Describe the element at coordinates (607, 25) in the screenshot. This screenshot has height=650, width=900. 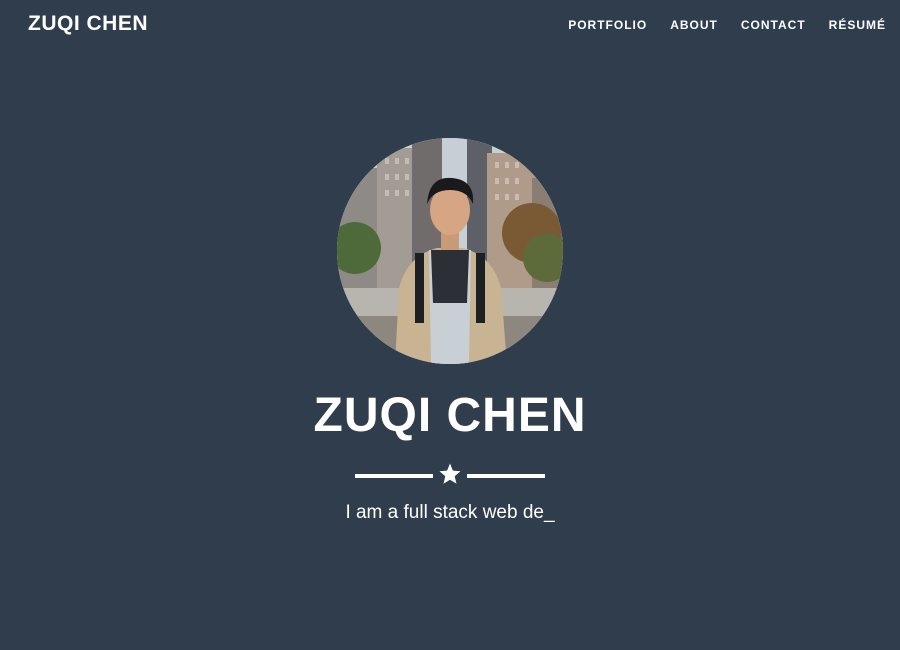
I see `nav-link-portfolio: PORTFOLIO` at that location.